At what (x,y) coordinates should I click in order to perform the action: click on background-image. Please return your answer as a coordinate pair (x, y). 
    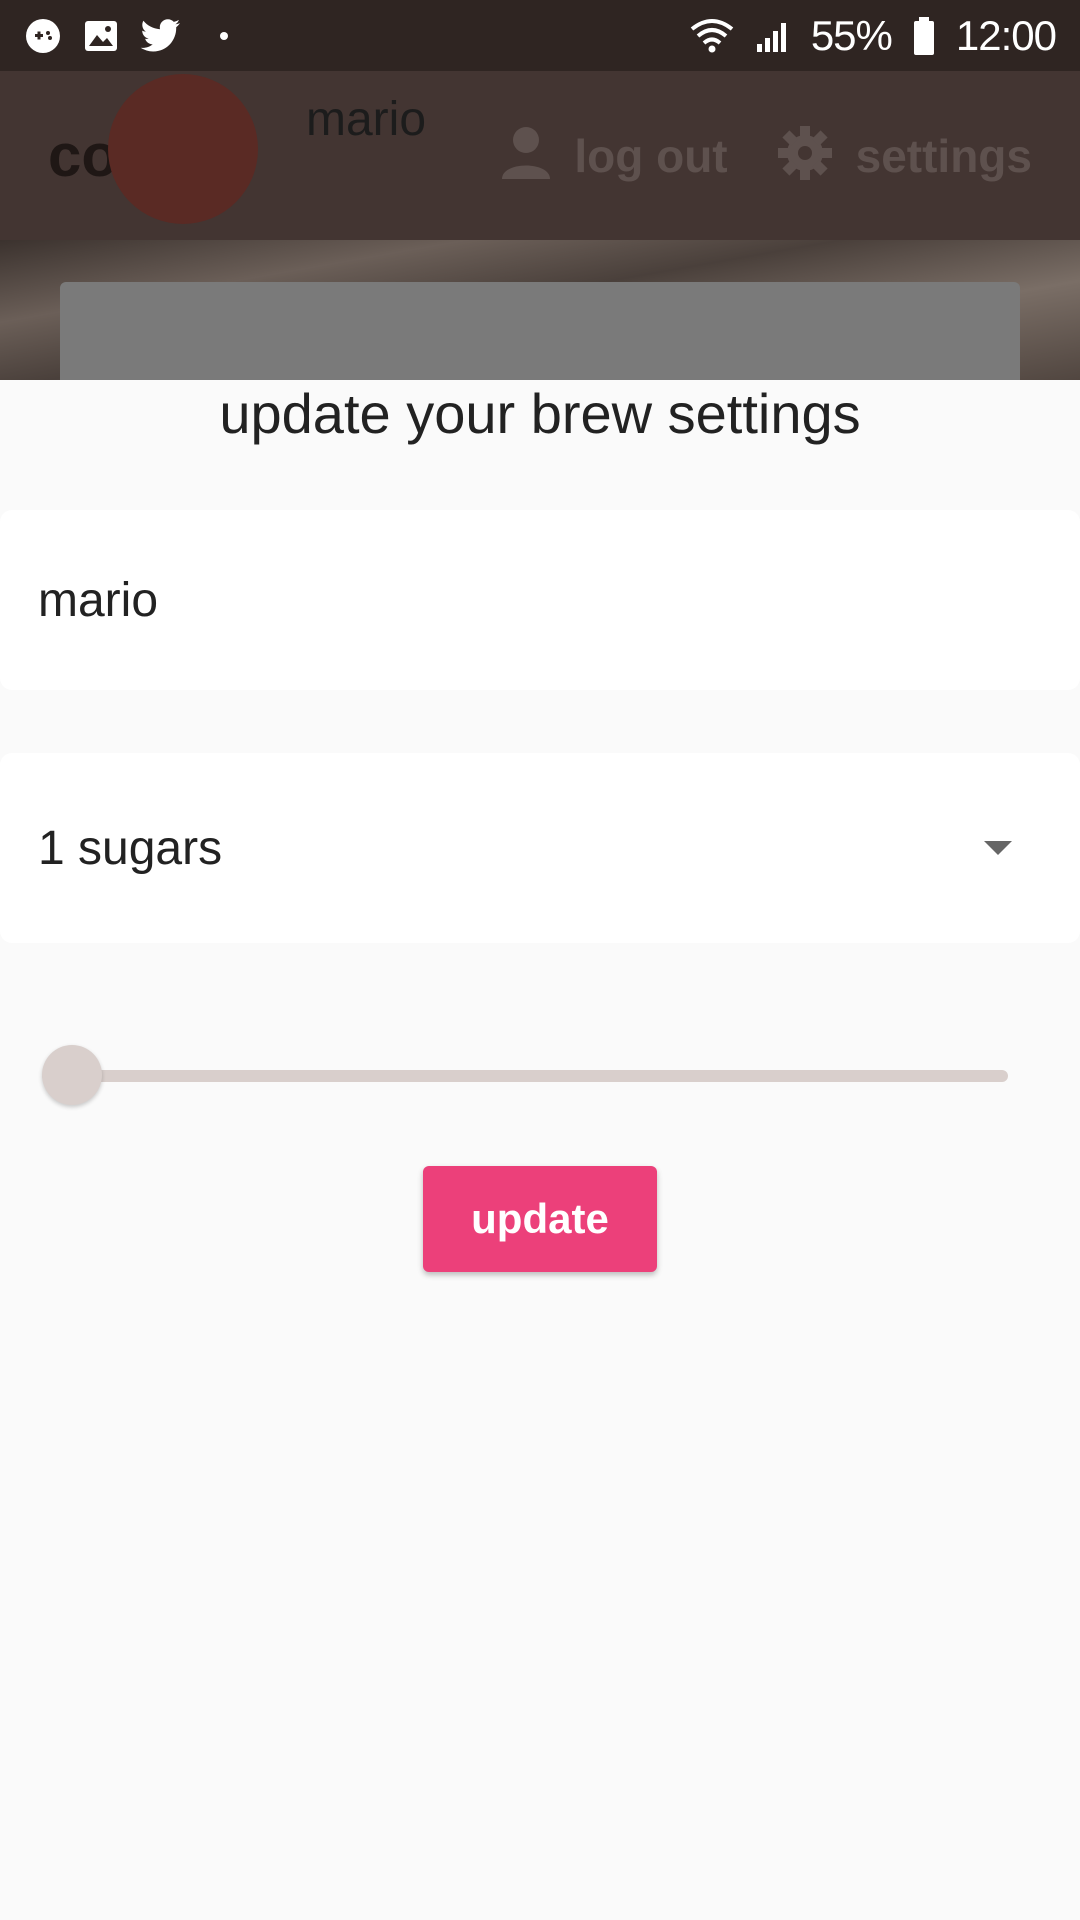
    Looking at the image, I should click on (540, 310).